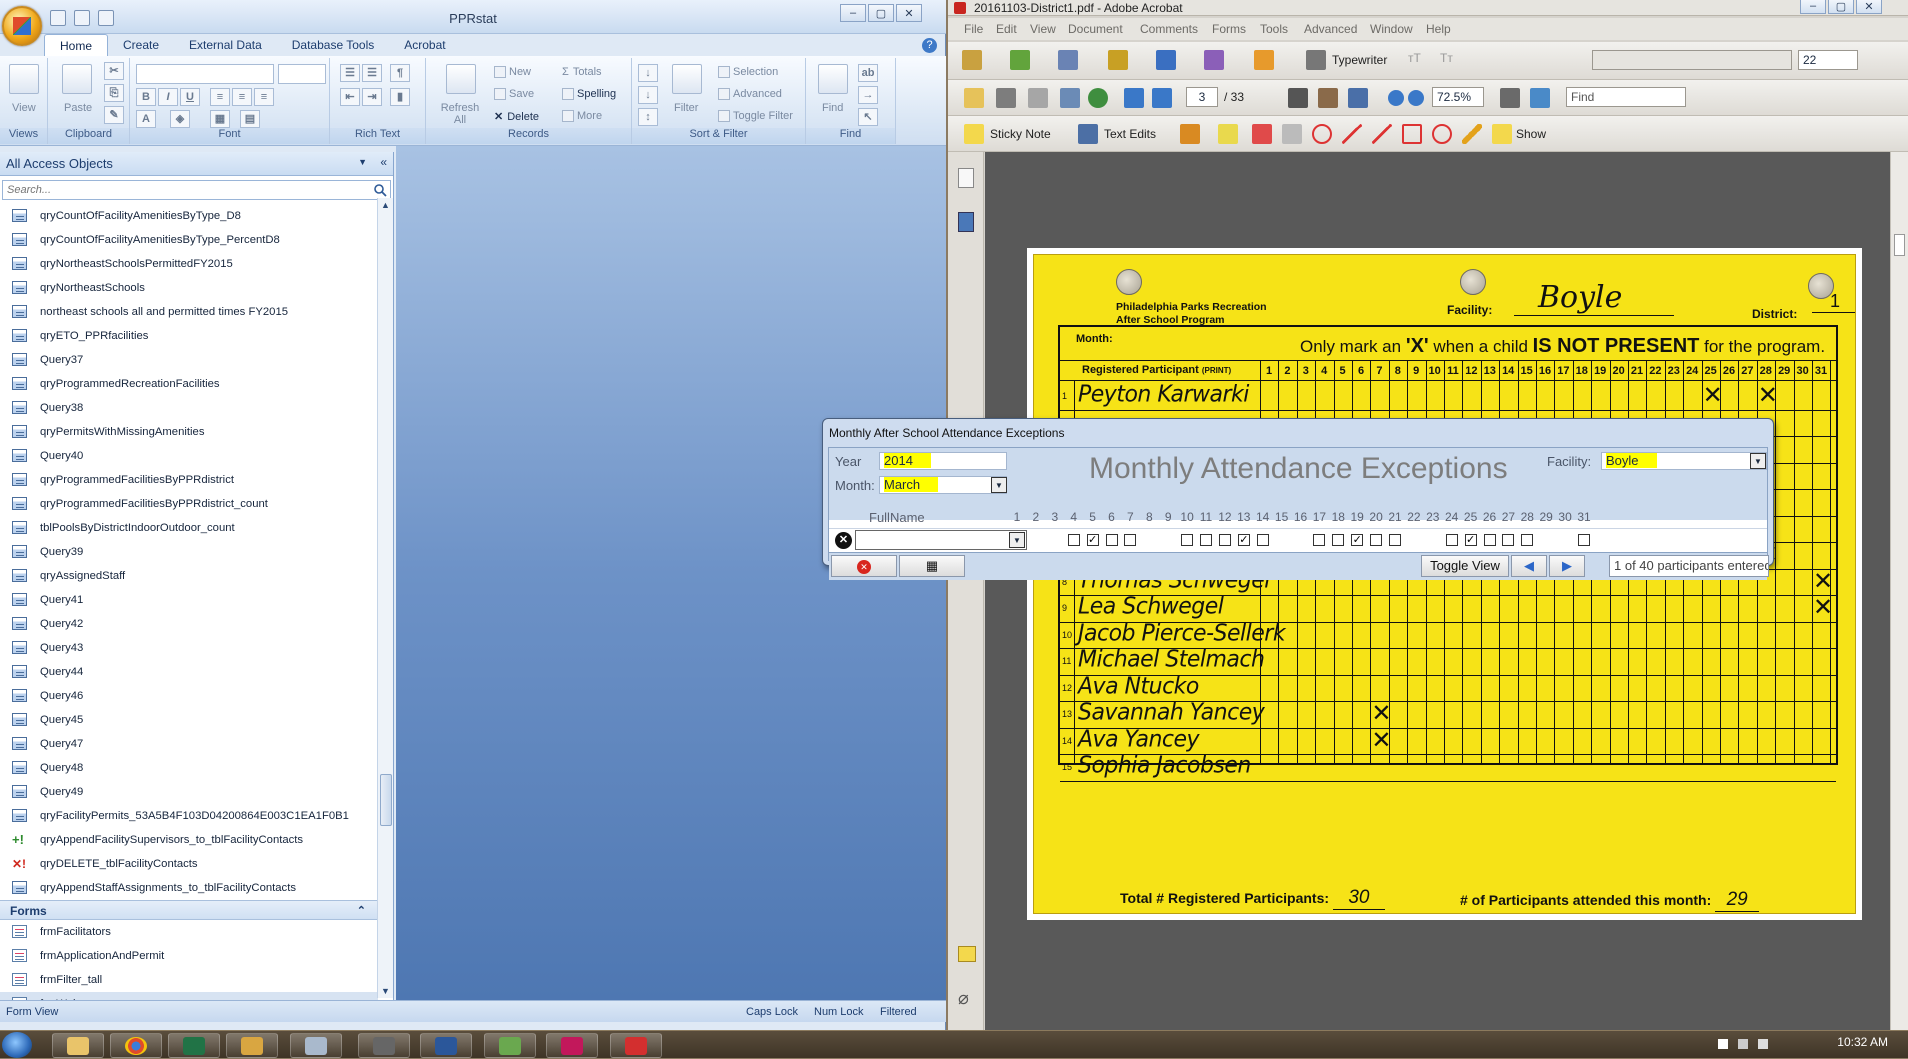 The height and width of the screenshot is (1059, 1908). Describe the element at coordinates (1510, 98) in the screenshot. I see `fit-page-icon` at that location.